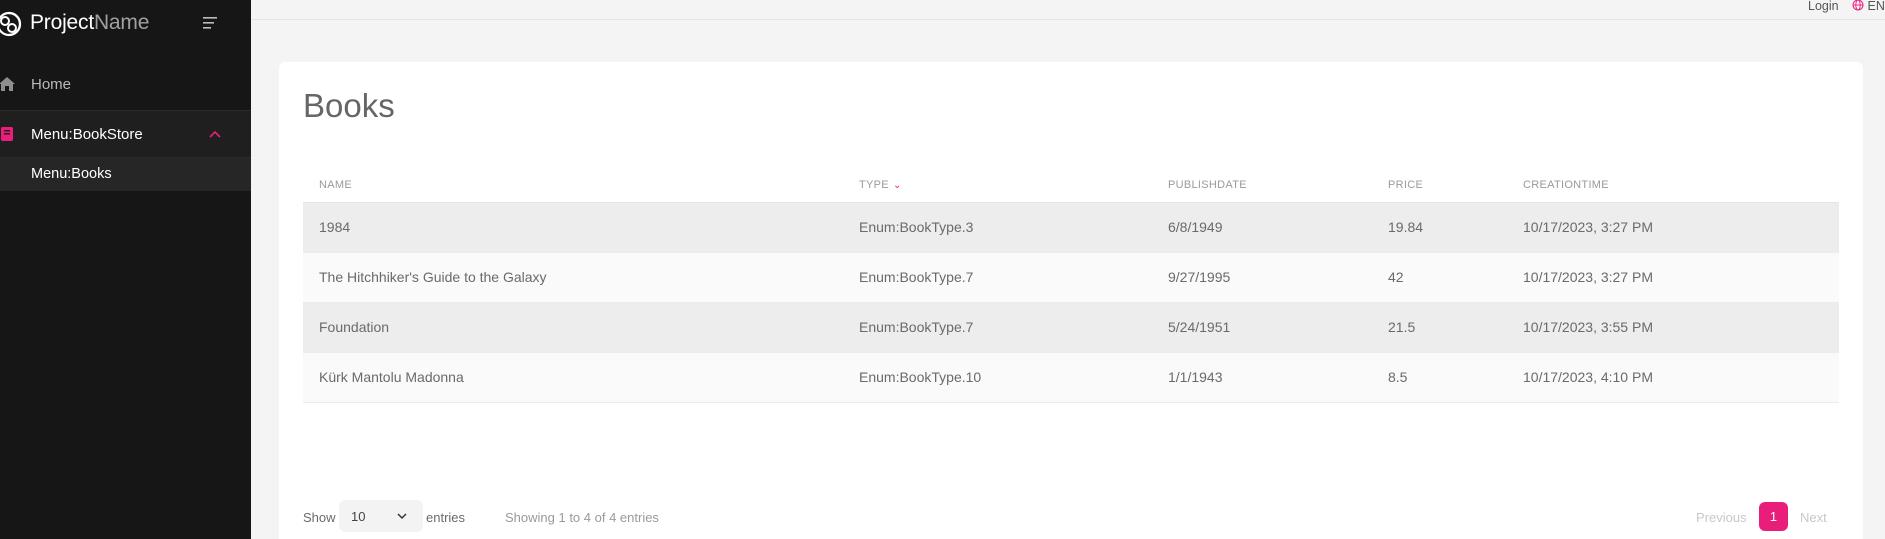 The width and height of the screenshot is (1885, 539). What do you see at coordinates (349, 105) in the screenshot?
I see `page-title: Books` at bounding box center [349, 105].